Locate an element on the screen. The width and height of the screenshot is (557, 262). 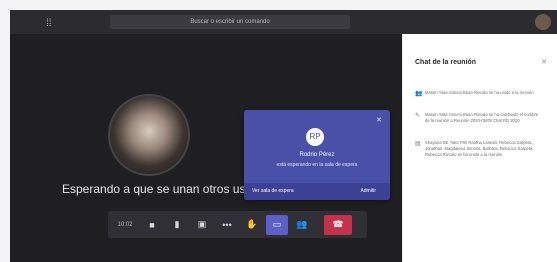
chat-icon: ▭ is located at coordinates (277, 224).